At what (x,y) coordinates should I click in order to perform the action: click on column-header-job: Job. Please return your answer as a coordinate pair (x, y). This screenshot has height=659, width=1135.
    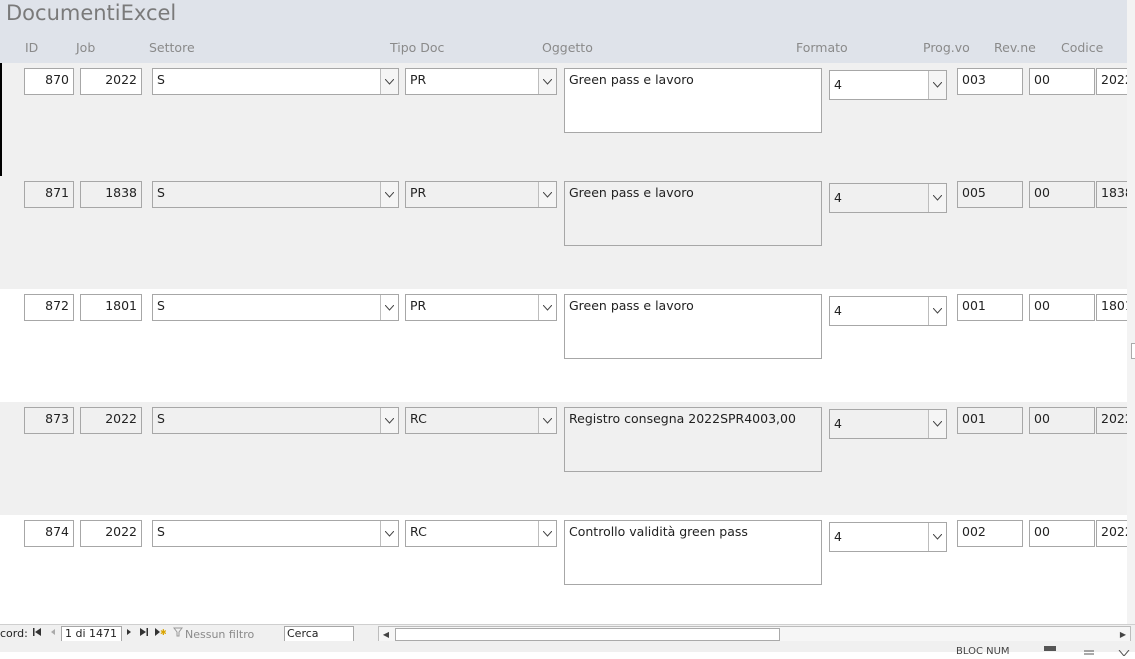
    Looking at the image, I should click on (86, 47).